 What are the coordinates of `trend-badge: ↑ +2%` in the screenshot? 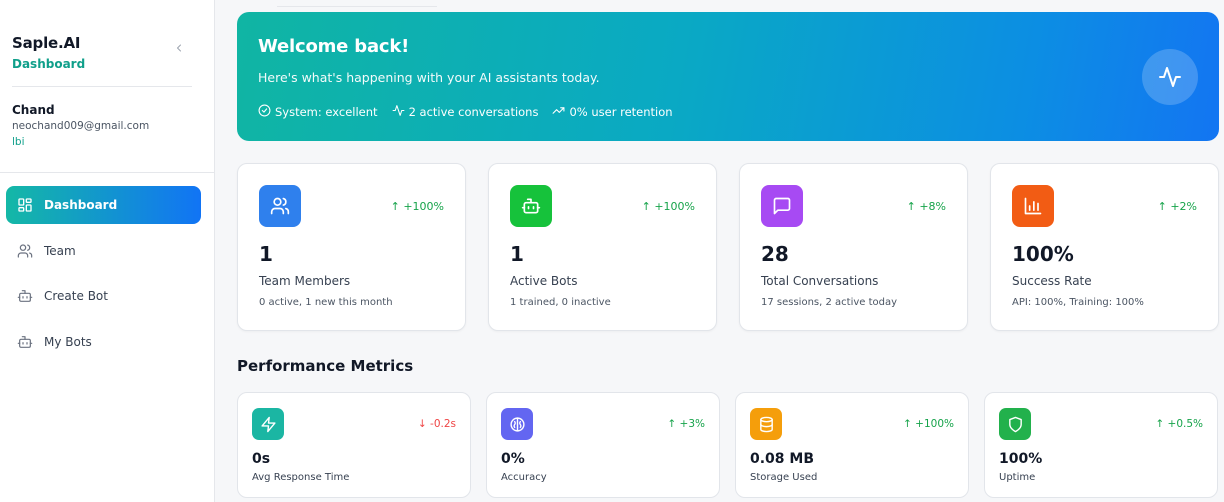 It's located at (1177, 206).